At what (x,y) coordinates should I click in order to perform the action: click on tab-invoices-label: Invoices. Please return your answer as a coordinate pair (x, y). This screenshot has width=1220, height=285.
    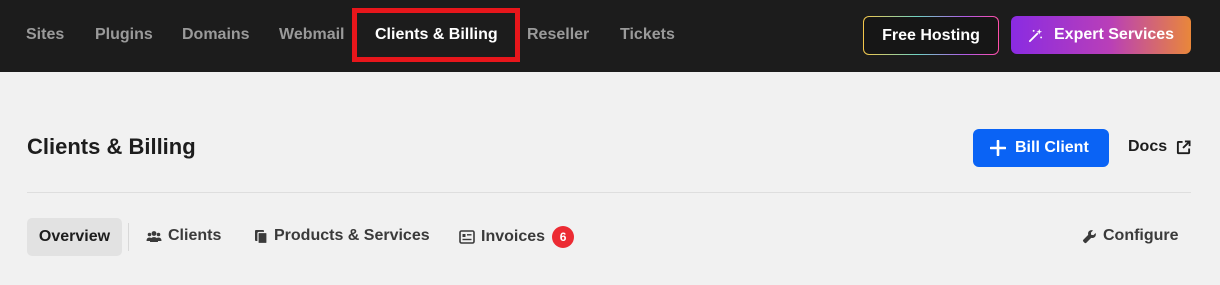
    Looking at the image, I should click on (513, 236).